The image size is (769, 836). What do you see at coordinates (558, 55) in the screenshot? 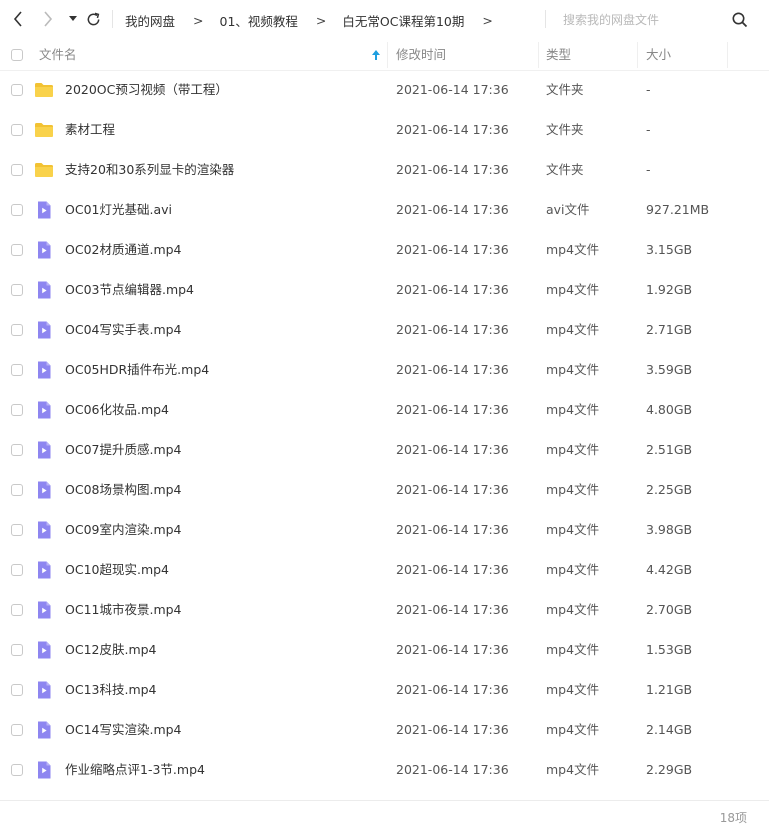
I see `column-header-type: 类型` at bounding box center [558, 55].